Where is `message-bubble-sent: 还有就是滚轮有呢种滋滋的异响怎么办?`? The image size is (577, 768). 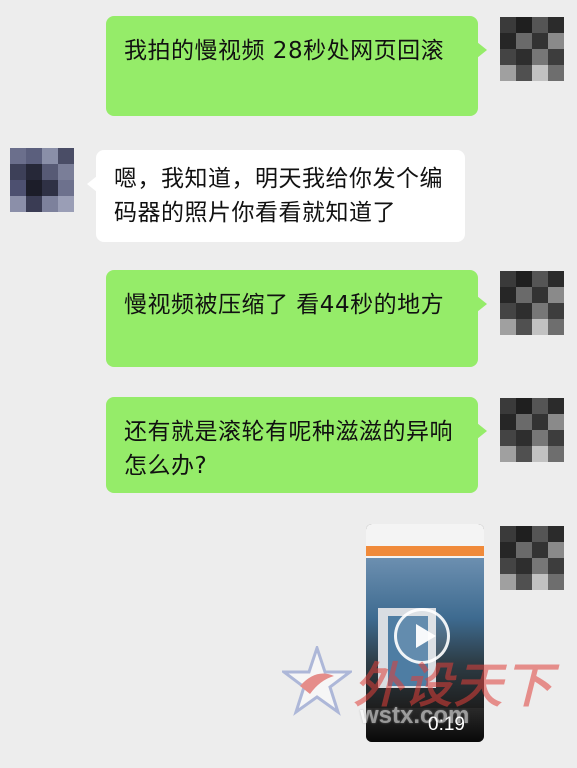 message-bubble-sent: 还有就是滚轮有呢种滋滋的异响怎么办? is located at coordinates (296, 445).